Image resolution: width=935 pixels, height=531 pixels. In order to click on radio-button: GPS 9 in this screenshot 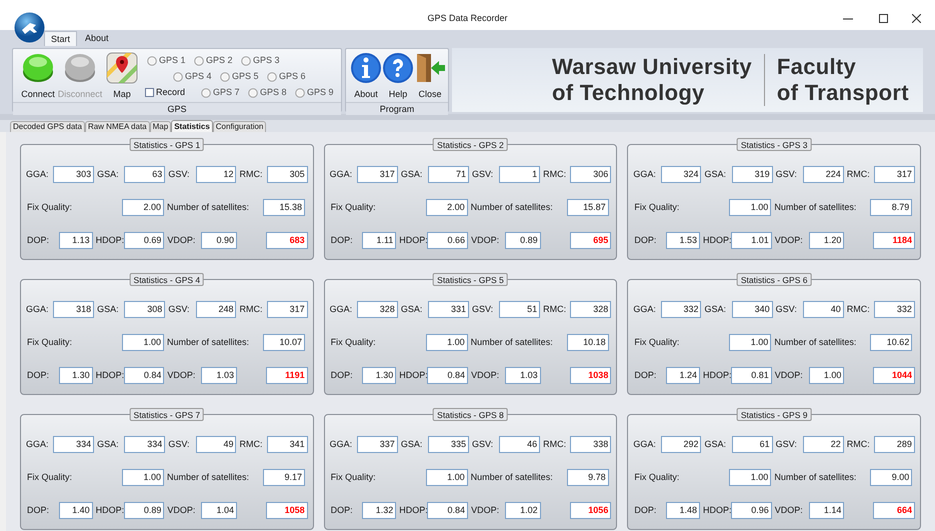, I will do `click(316, 93)`.